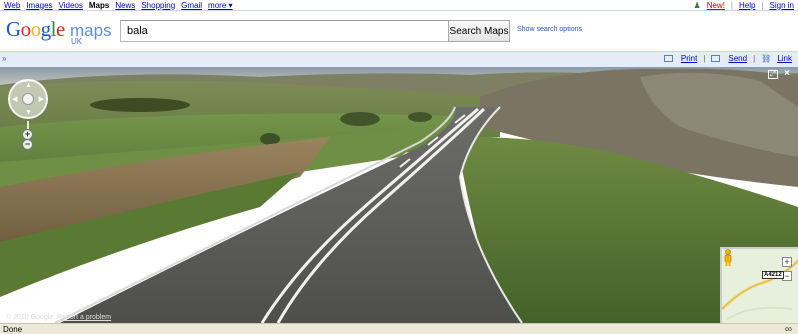 Image resolution: width=798 pixels, height=334 pixels. Describe the element at coordinates (14, 99) in the screenshot. I see `pan-left-icon: ◀` at that location.